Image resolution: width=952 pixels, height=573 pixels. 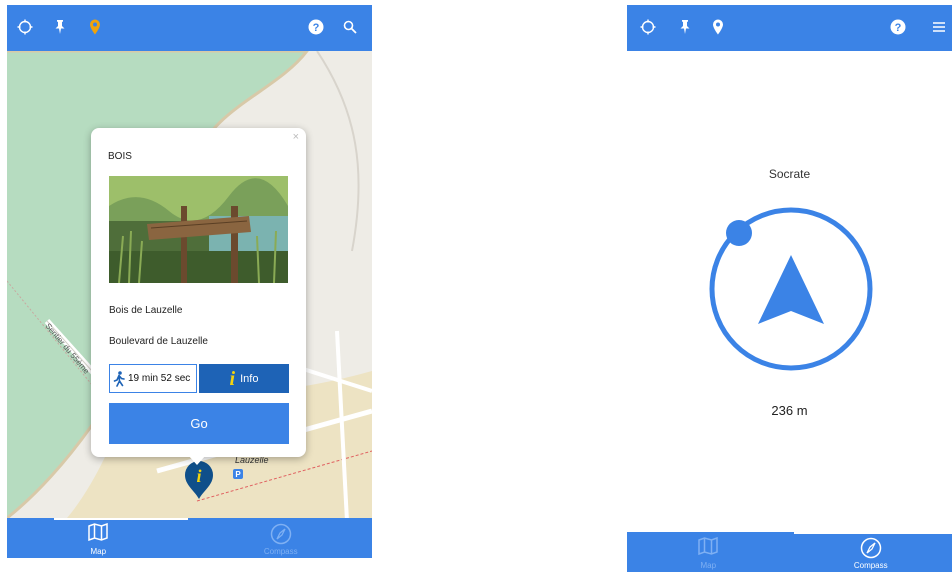 What do you see at coordinates (232, 378) in the screenshot?
I see `info-icon: i` at bounding box center [232, 378].